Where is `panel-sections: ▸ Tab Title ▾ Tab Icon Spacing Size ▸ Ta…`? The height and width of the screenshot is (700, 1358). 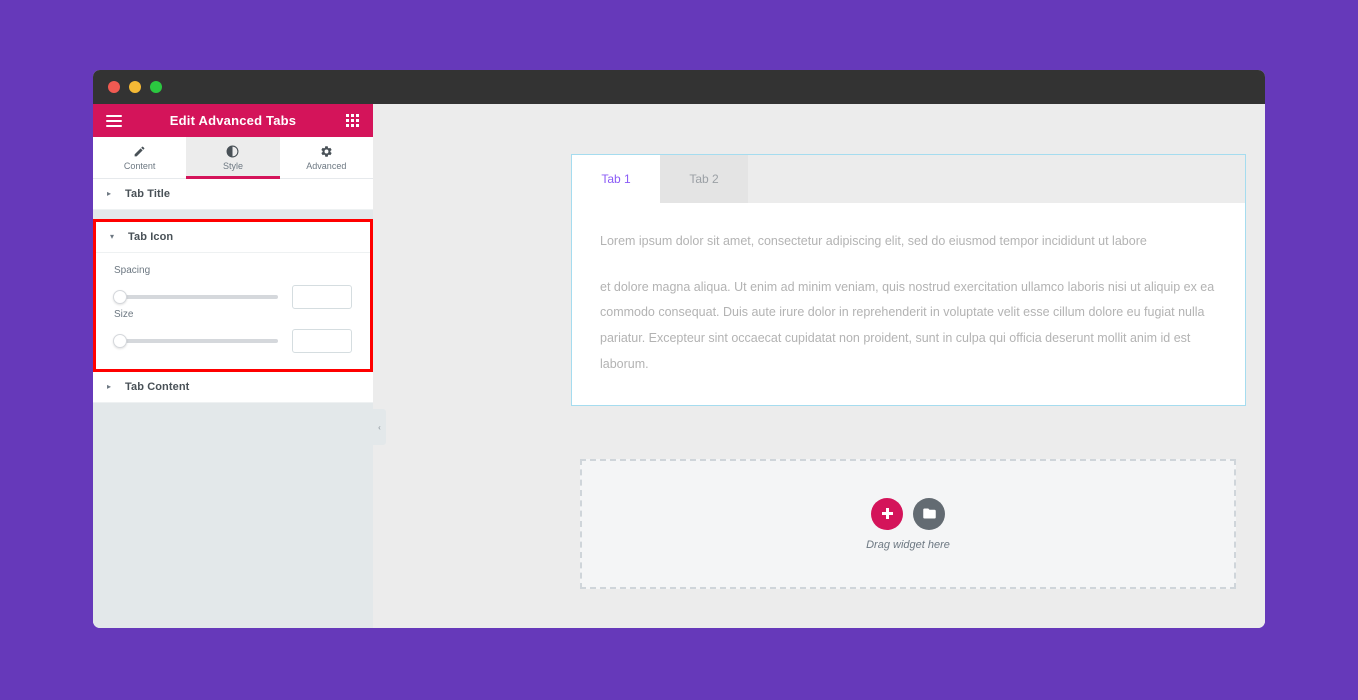
panel-sections: ▸ Tab Title ▾ Tab Icon Spacing Size ▸ Ta… is located at coordinates (233, 291).